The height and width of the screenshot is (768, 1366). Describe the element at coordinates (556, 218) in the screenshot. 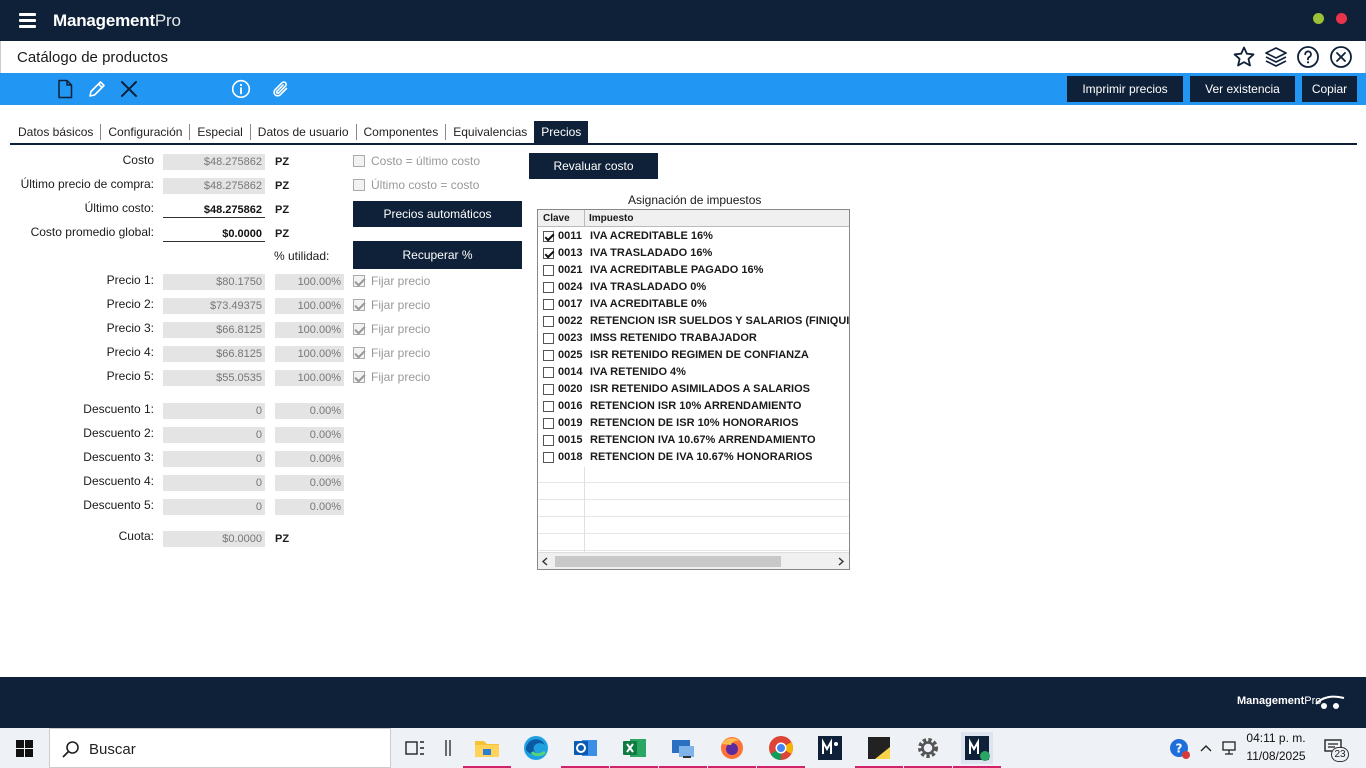

I see `col-code-header: Clave` at that location.